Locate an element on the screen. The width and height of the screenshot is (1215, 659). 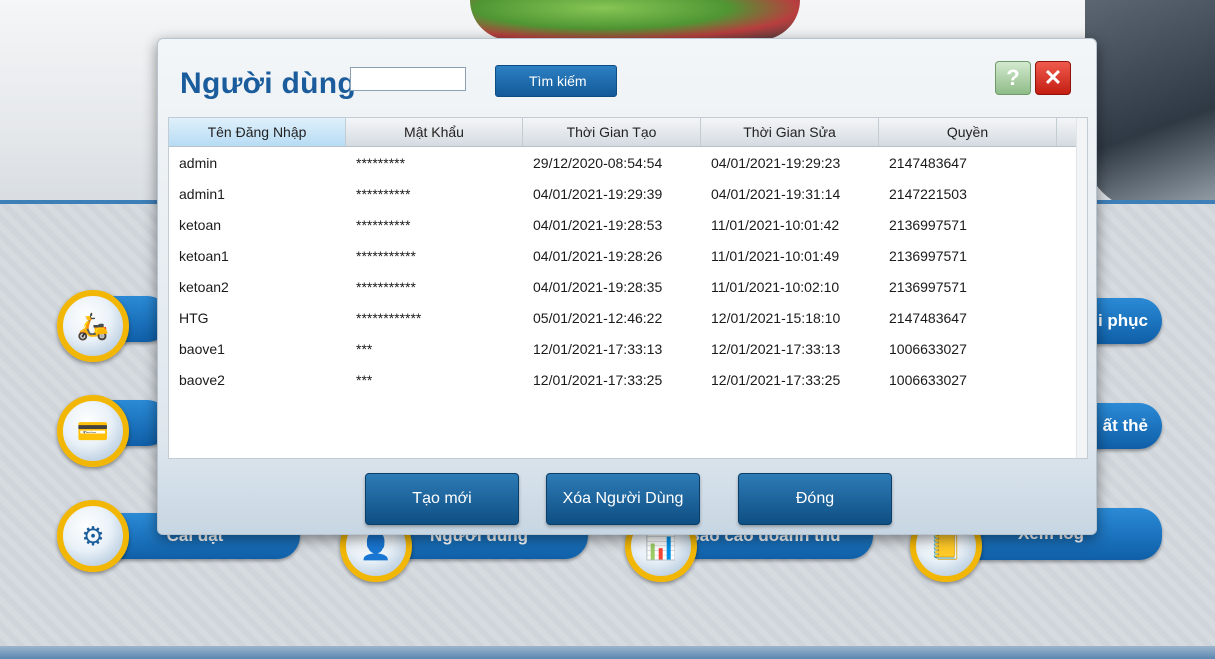
cell-modified: 12/01/2021-15:18:10 is located at coordinates (776, 317).